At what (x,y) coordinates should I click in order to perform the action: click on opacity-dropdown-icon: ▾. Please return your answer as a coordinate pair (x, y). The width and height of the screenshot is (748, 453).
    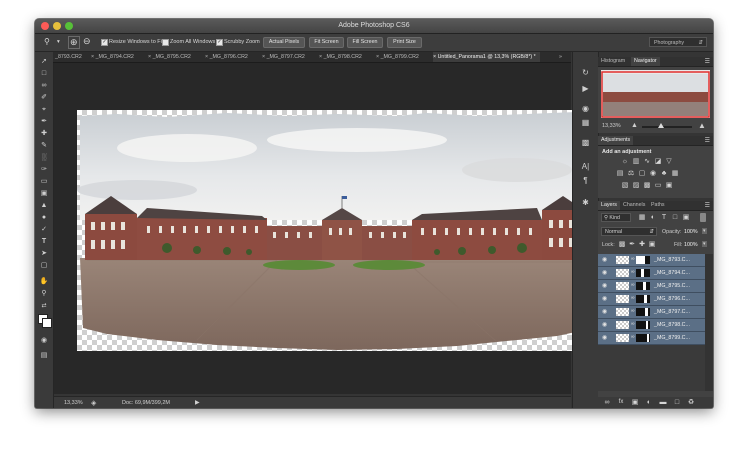
    Looking at the image, I should click on (704, 231).